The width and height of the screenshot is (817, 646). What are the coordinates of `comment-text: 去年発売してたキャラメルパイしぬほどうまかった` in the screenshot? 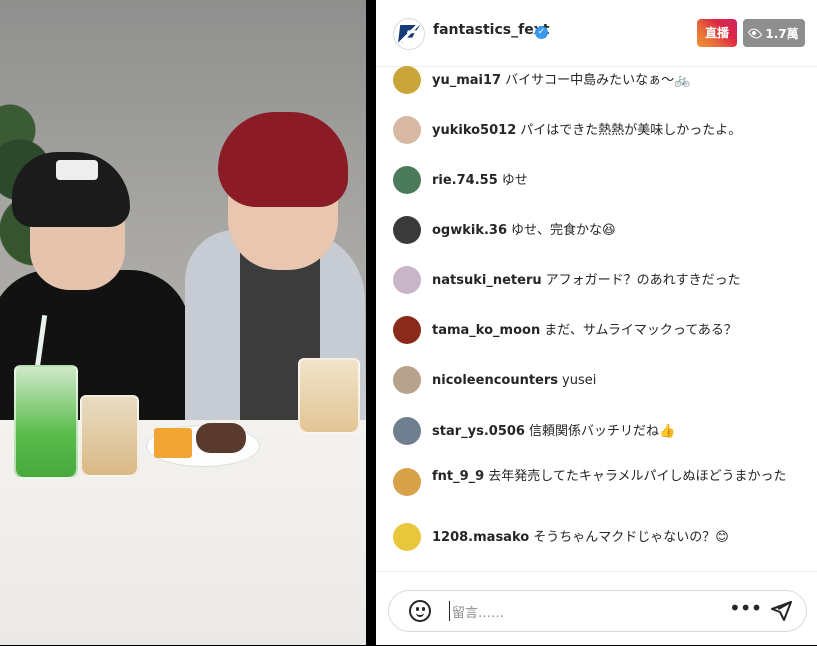 It's located at (637, 476).